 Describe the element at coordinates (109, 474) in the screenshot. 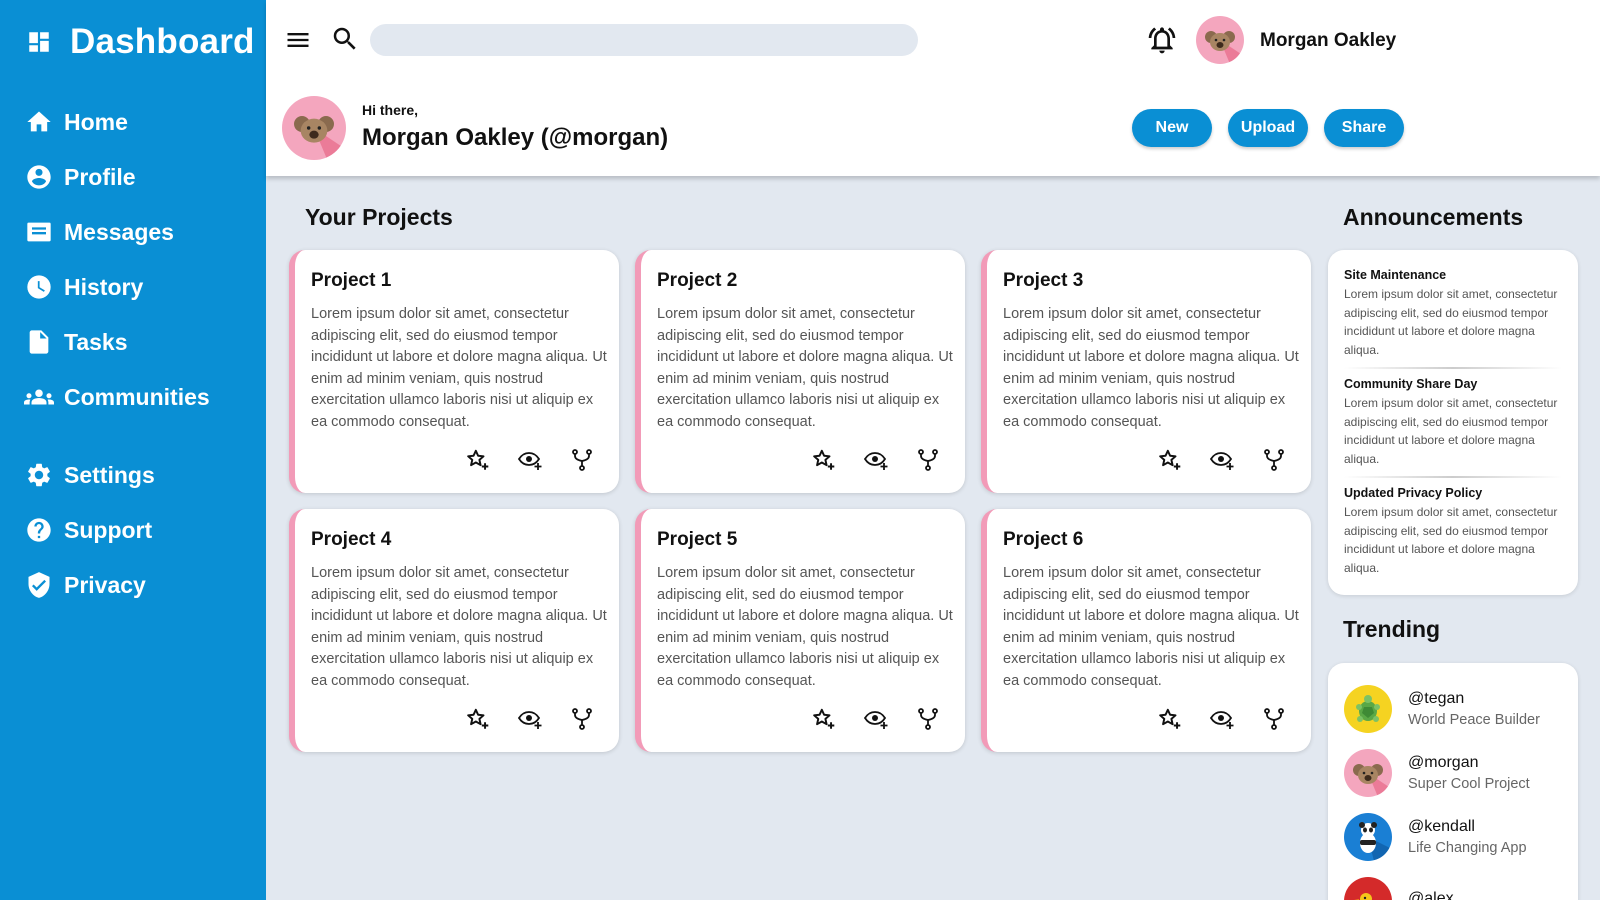

I see `sidebar-item-label: Settings` at that location.